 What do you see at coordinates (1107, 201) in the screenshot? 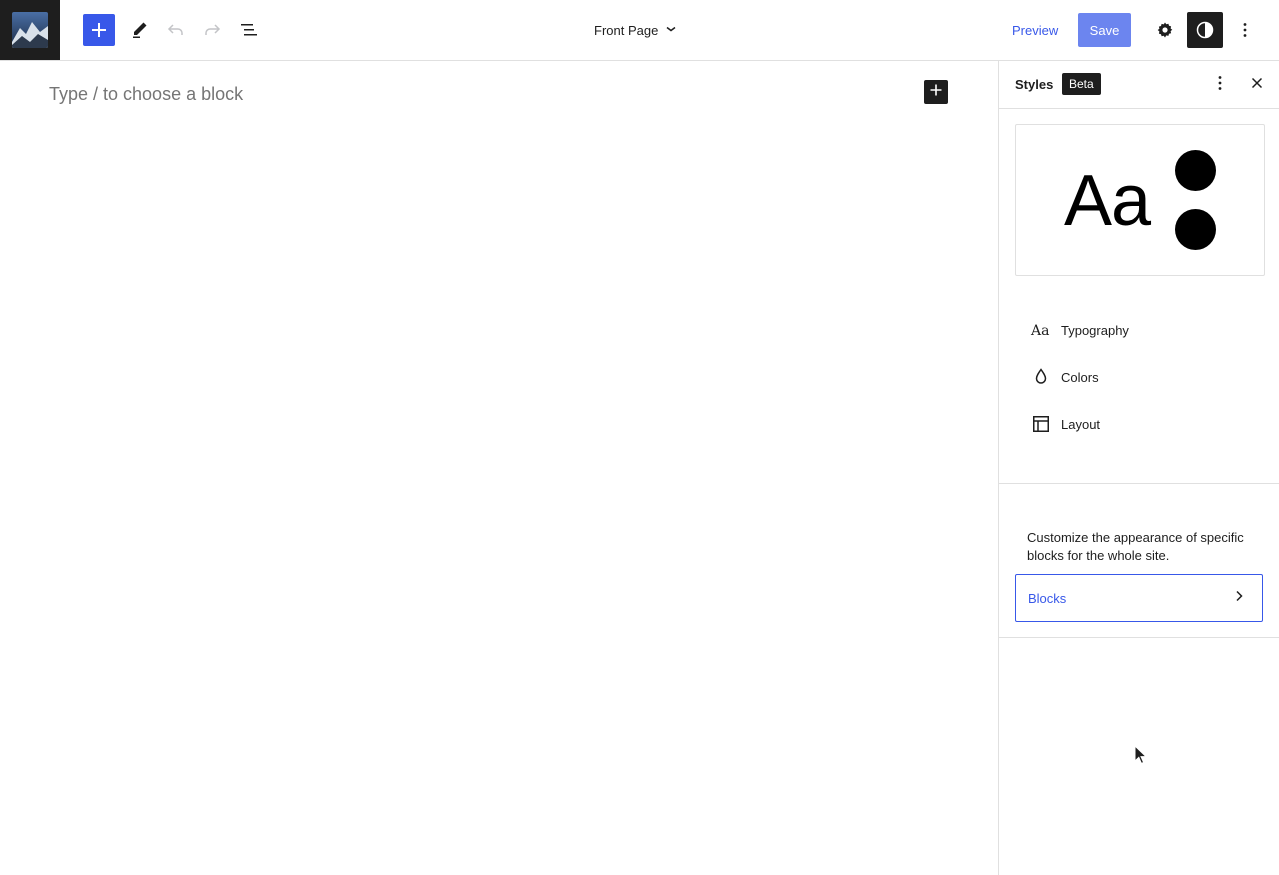
I see `preview-sample-text: Aa` at bounding box center [1107, 201].